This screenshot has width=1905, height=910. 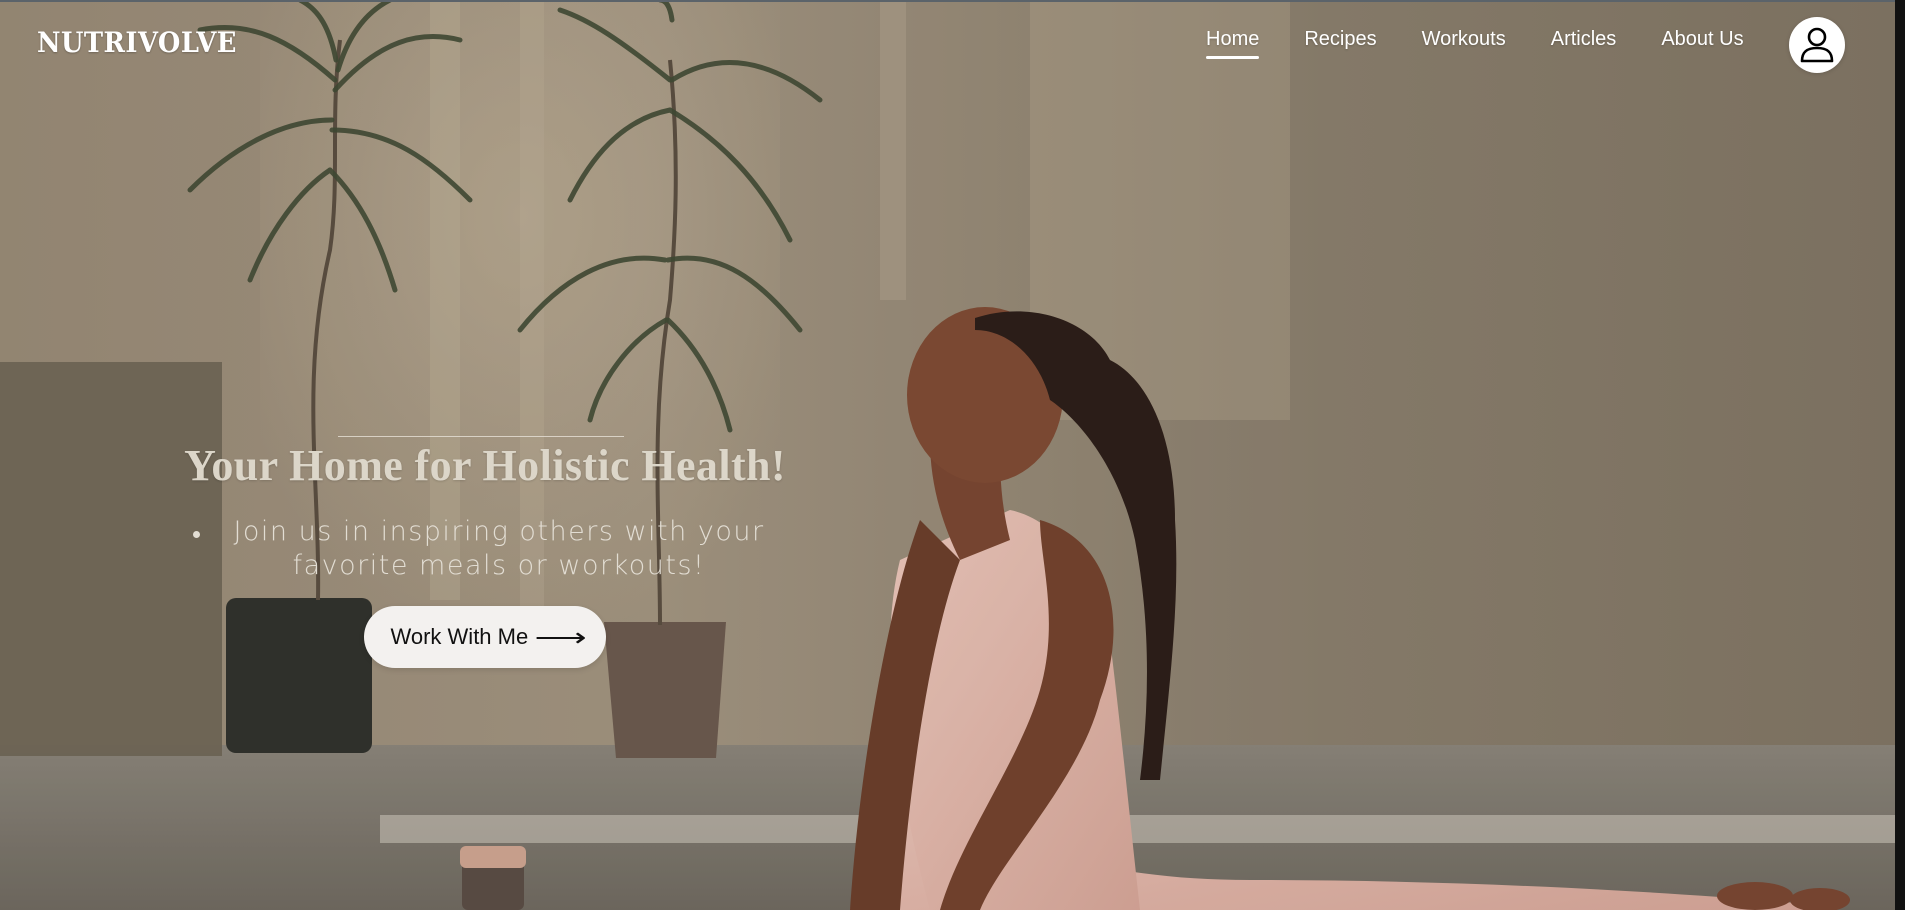 What do you see at coordinates (1340, 39) in the screenshot?
I see `nav-item-recipes: Recipes` at bounding box center [1340, 39].